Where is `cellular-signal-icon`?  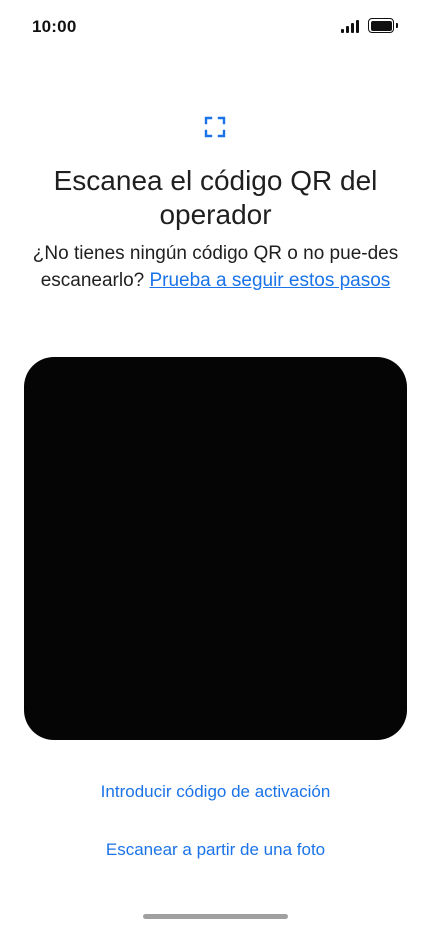
cellular-signal-icon is located at coordinates (352, 26).